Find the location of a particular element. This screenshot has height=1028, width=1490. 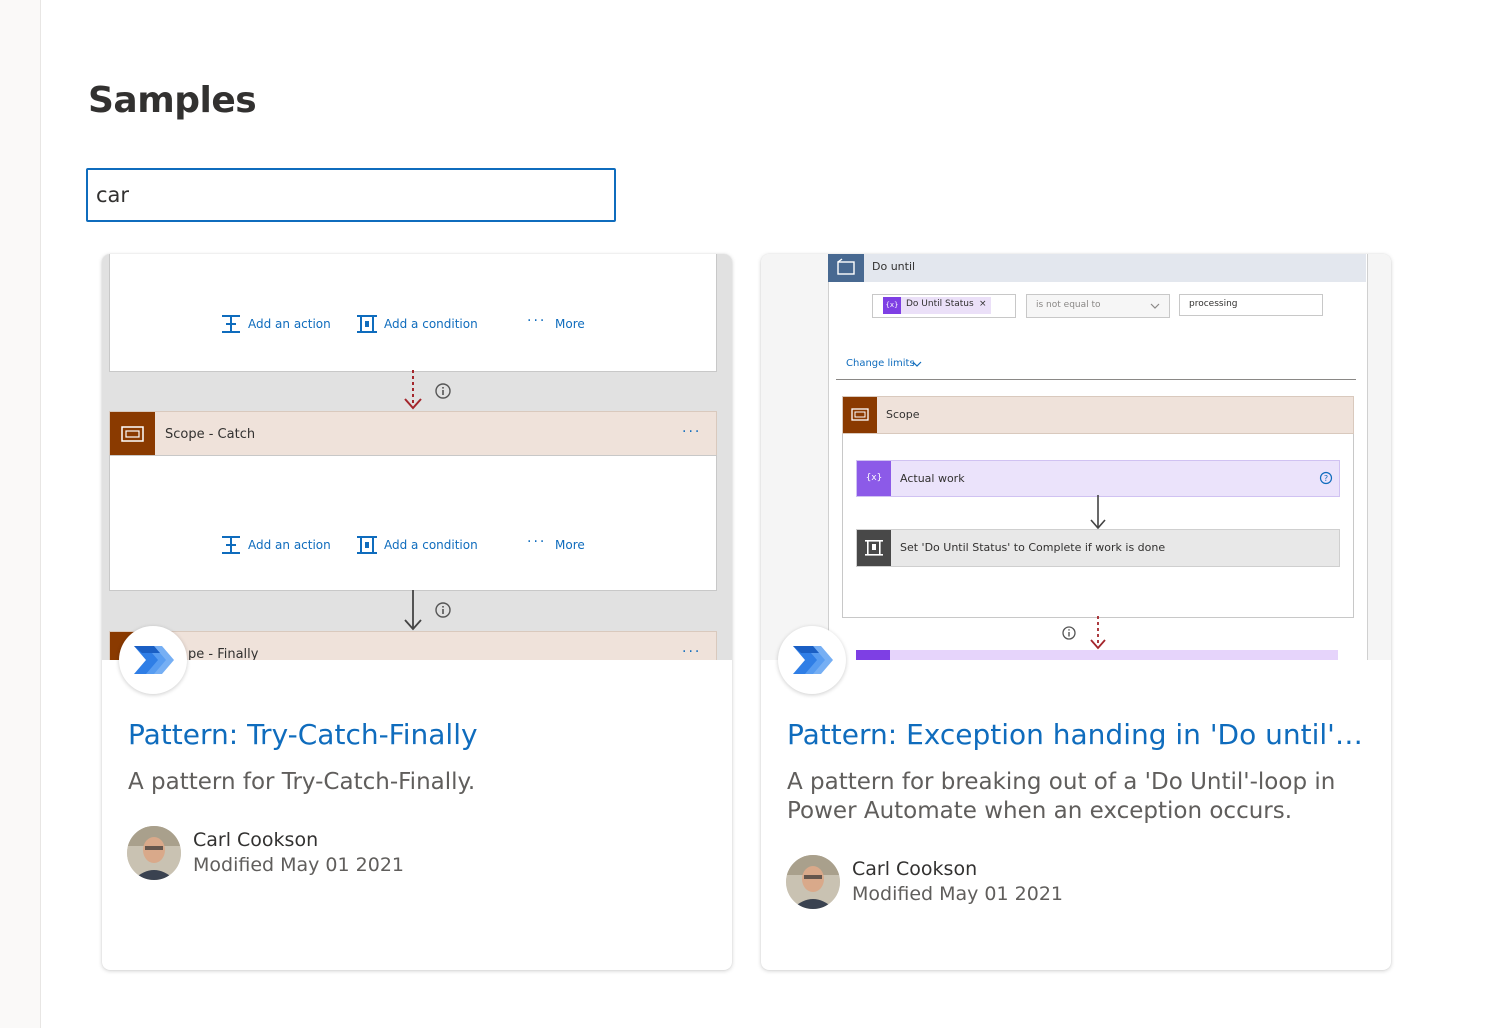

loop-icon is located at coordinates (846, 268).